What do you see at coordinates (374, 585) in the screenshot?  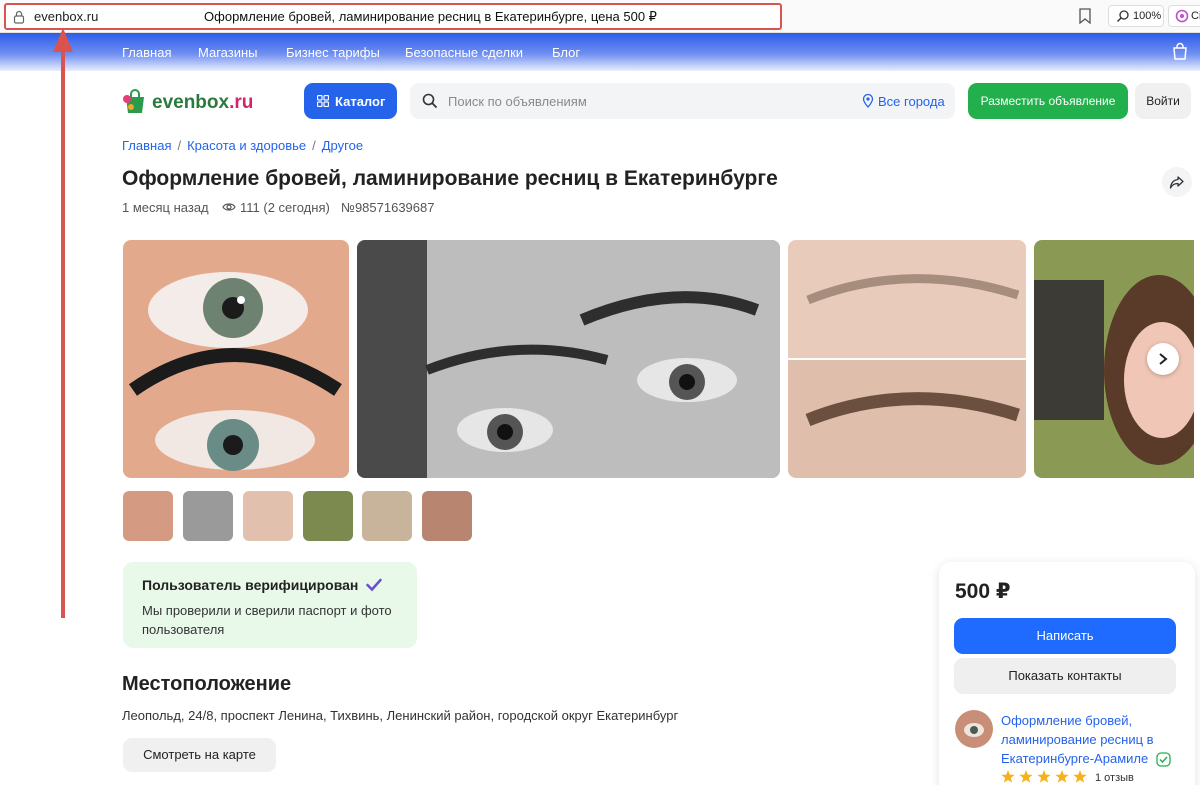 I see `checkmark-icon` at bounding box center [374, 585].